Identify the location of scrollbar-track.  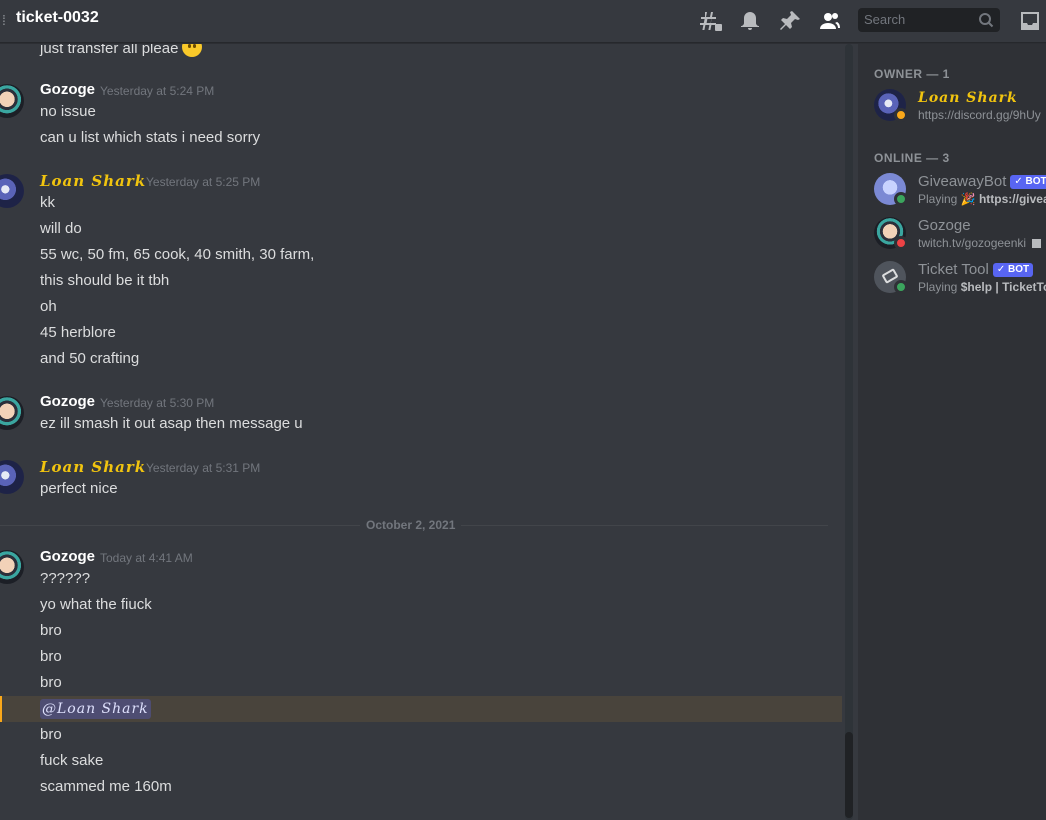
(849, 432).